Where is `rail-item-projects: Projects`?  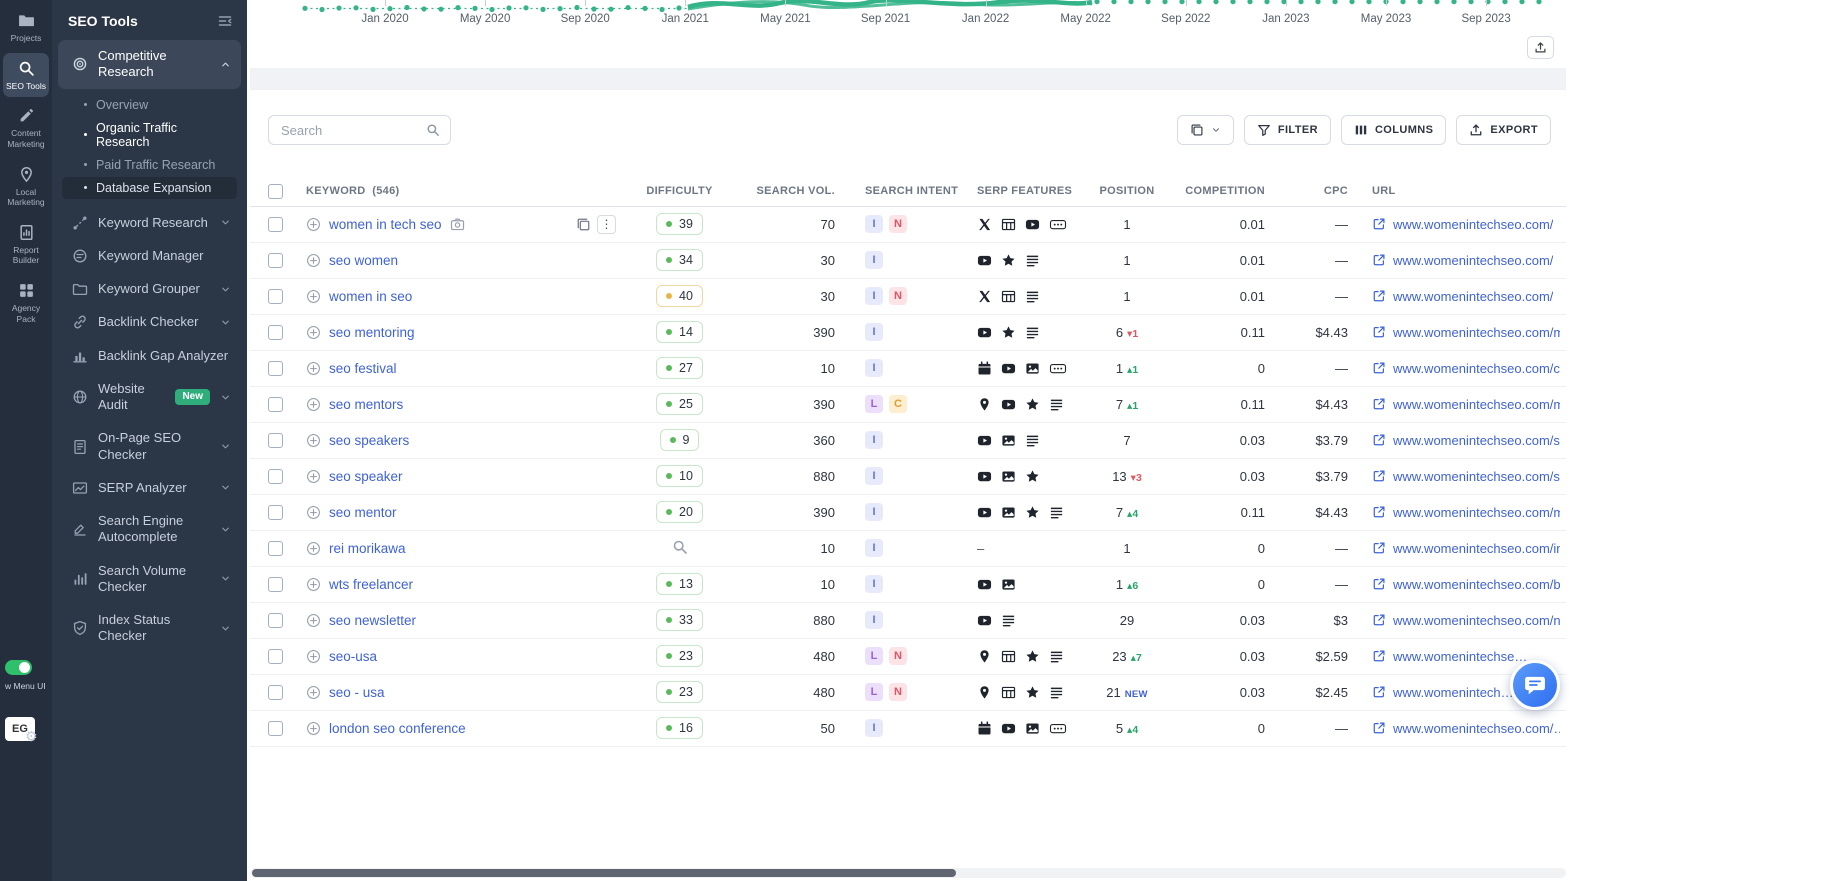
rail-item-projects: Projects is located at coordinates (26, 27).